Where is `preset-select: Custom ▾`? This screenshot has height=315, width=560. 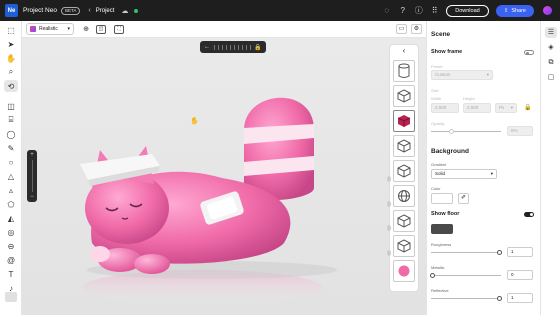 preset-select: Custom ▾ is located at coordinates (462, 75).